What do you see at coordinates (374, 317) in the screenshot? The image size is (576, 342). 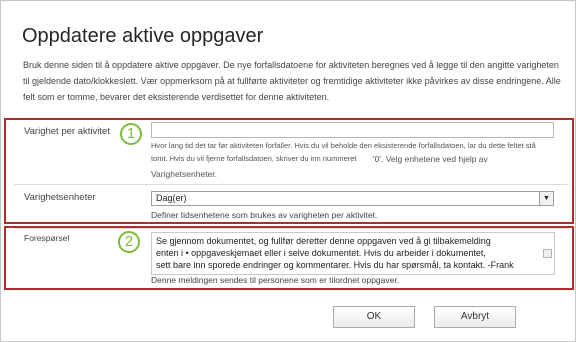 I see `ok-button: OK` at bounding box center [374, 317].